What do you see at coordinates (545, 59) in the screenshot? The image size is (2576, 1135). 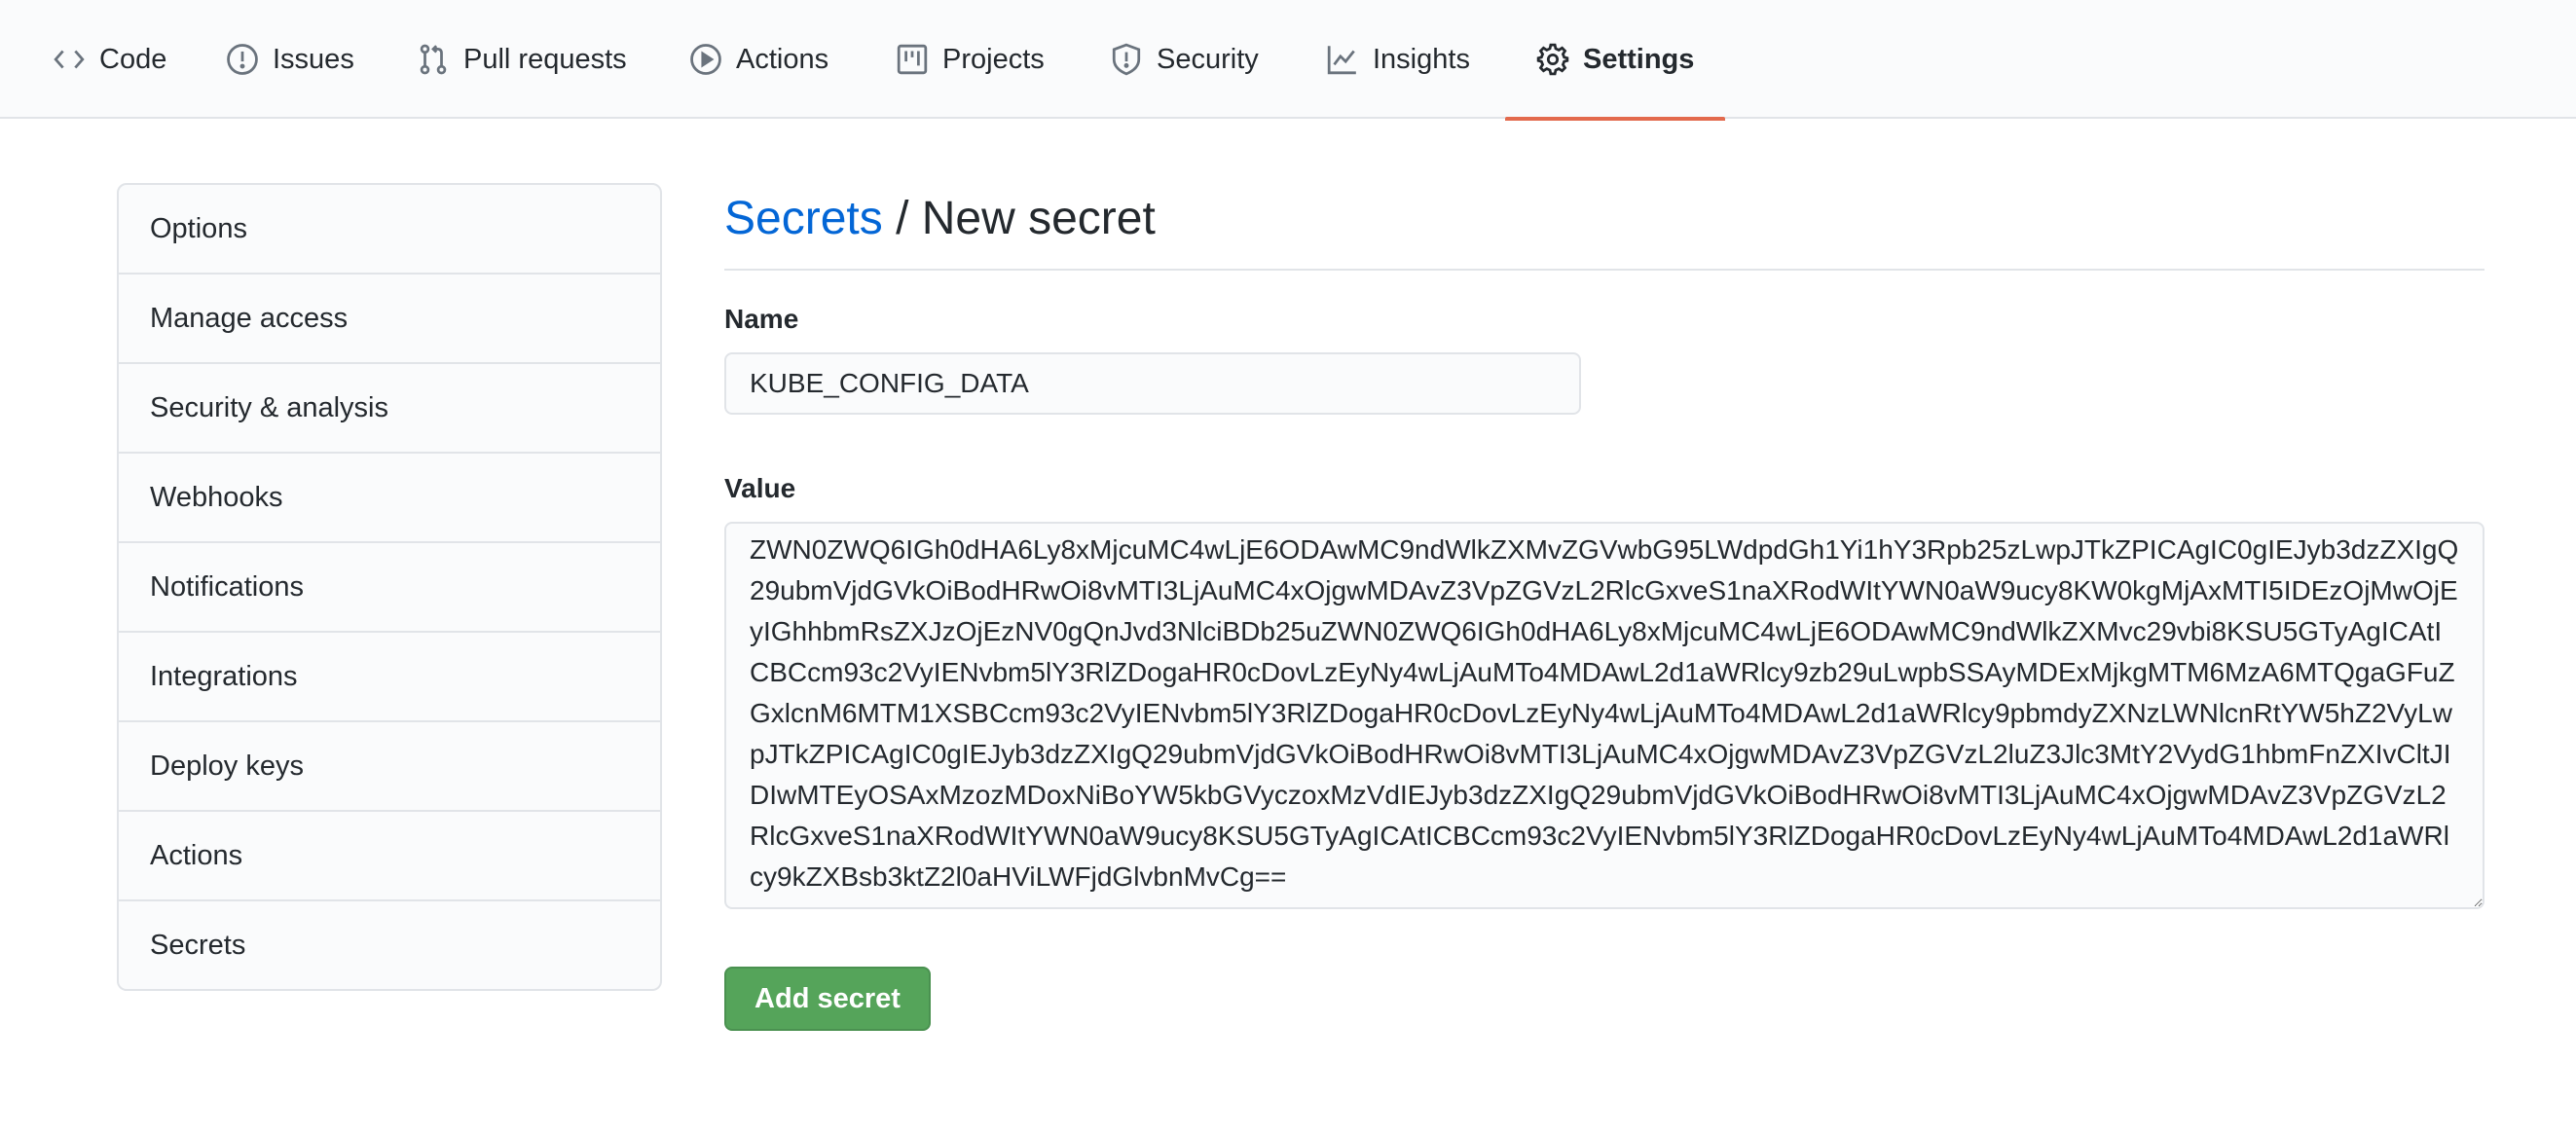 I see `tab-label: Pull requests` at bounding box center [545, 59].